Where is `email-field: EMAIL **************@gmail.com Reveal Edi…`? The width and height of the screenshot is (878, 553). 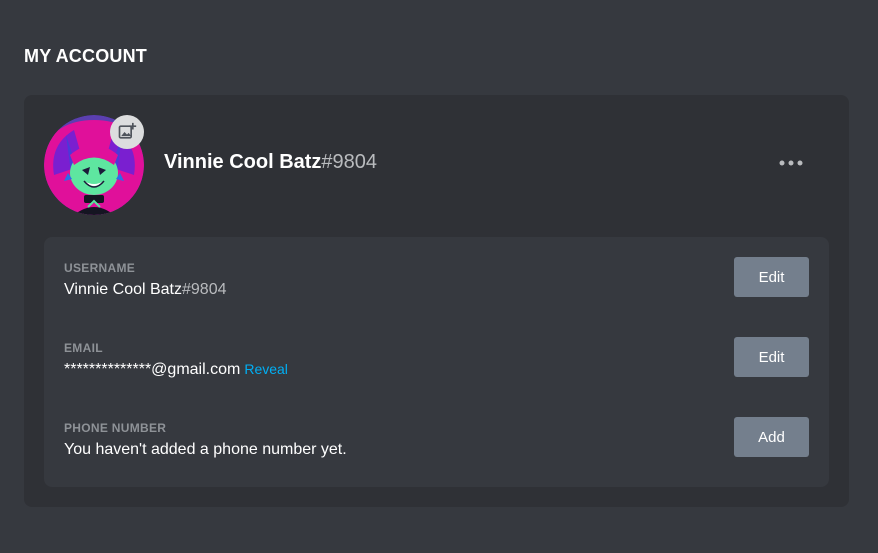
email-field: EMAIL **************@gmail.com Reveal Edi… is located at coordinates (436, 369).